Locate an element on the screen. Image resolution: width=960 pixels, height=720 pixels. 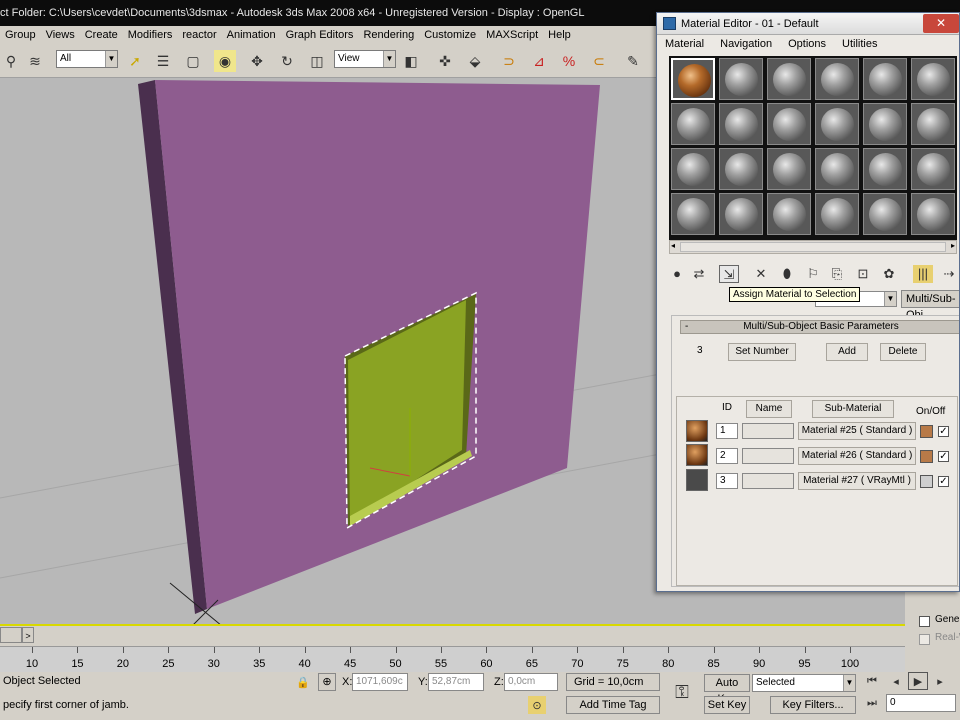
spinner-snap-icon: ⊂ is located at coordinates (599, 61).